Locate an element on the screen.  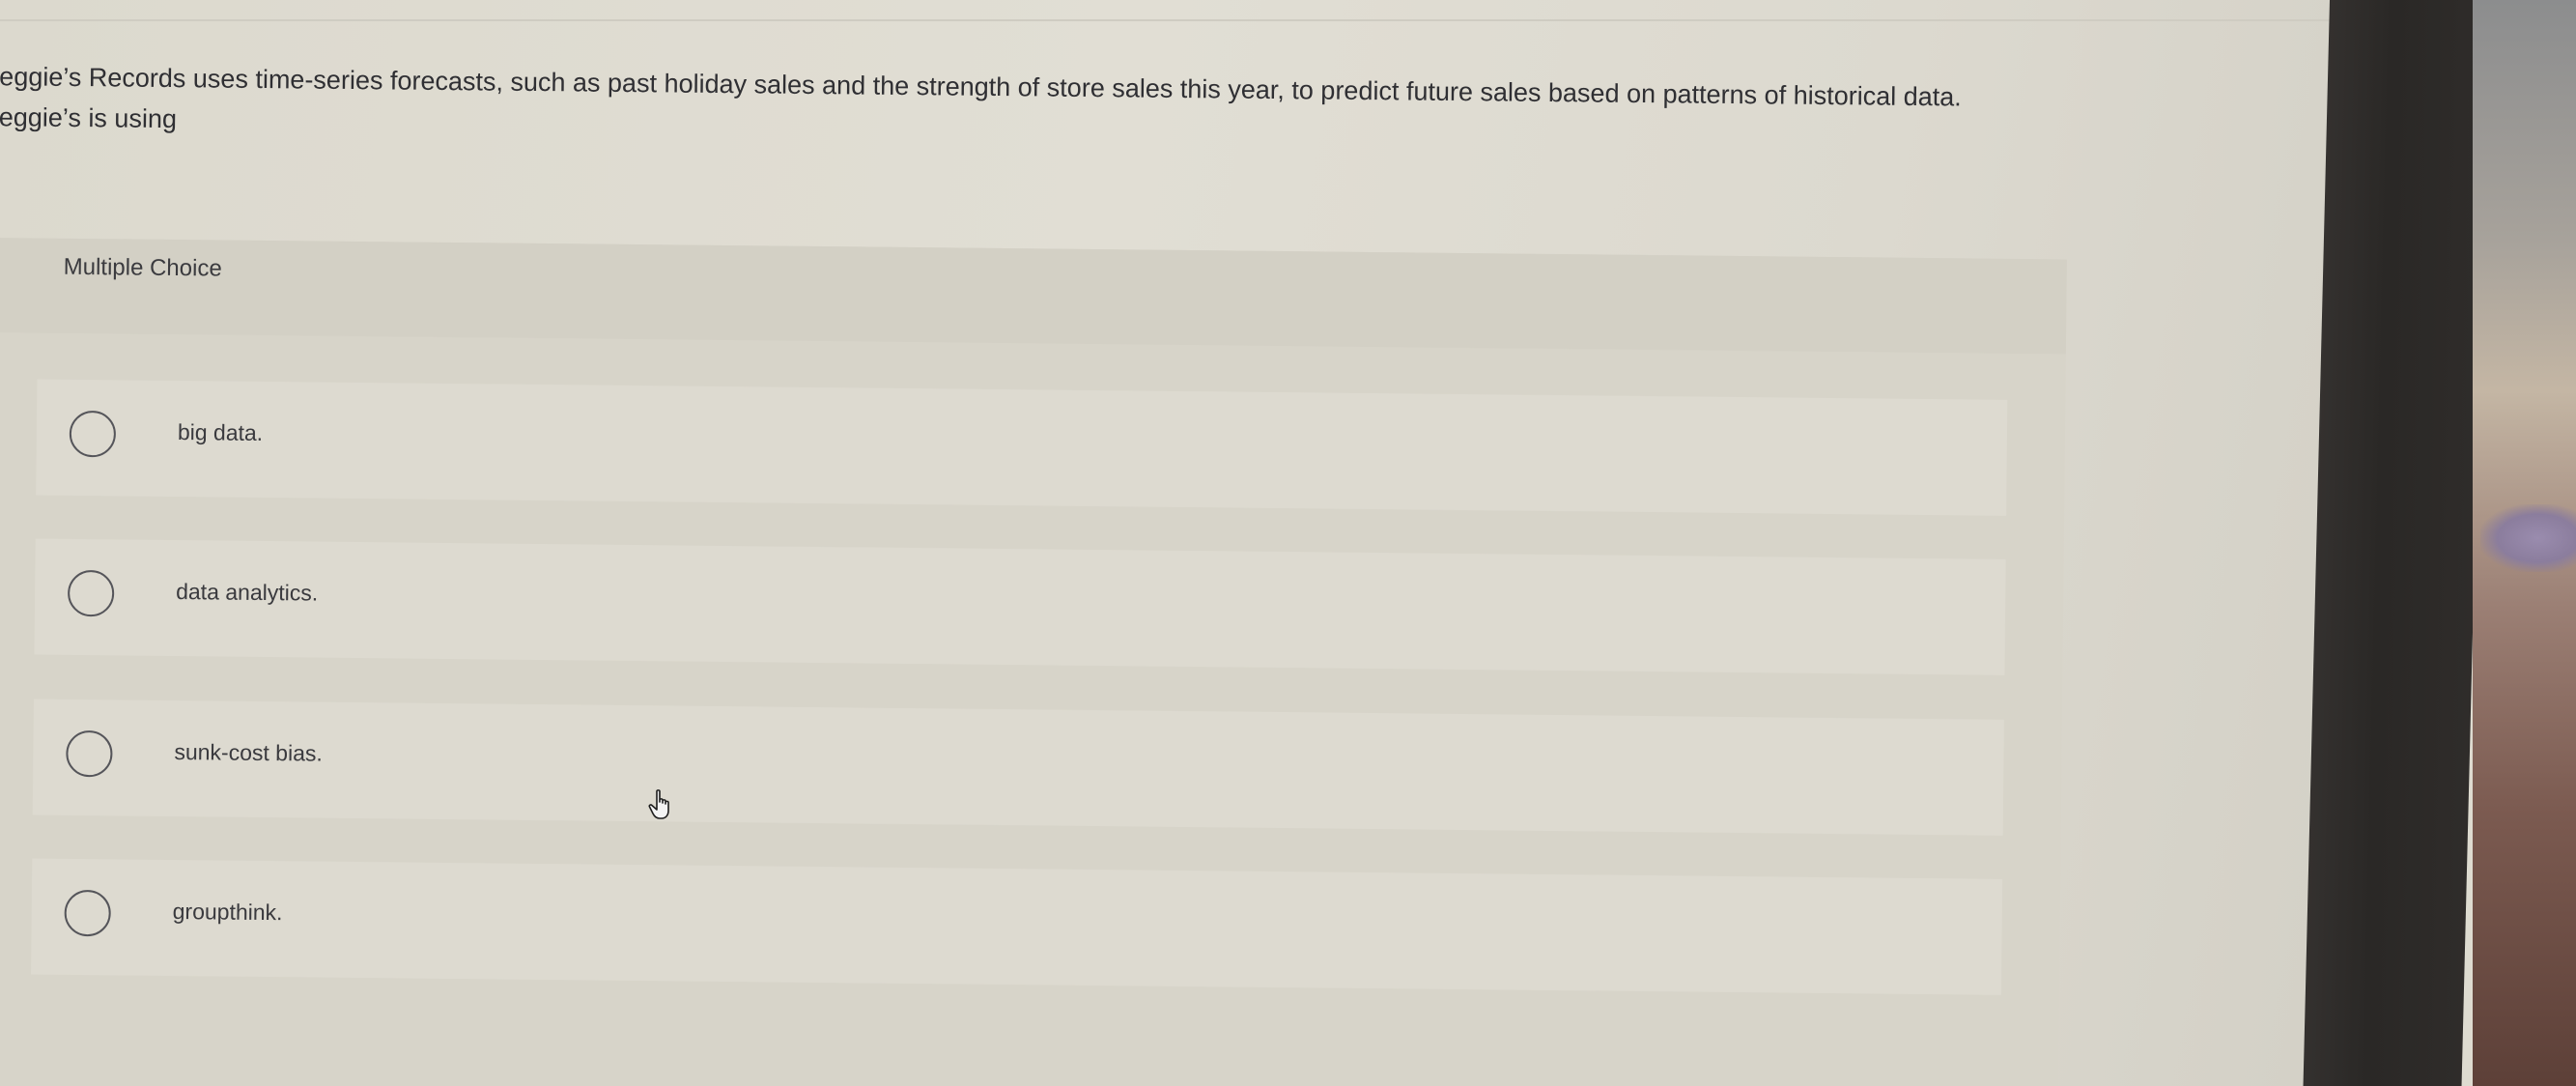
answer-option-3: sunk-cost bias. is located at coordinates (1018, 768).